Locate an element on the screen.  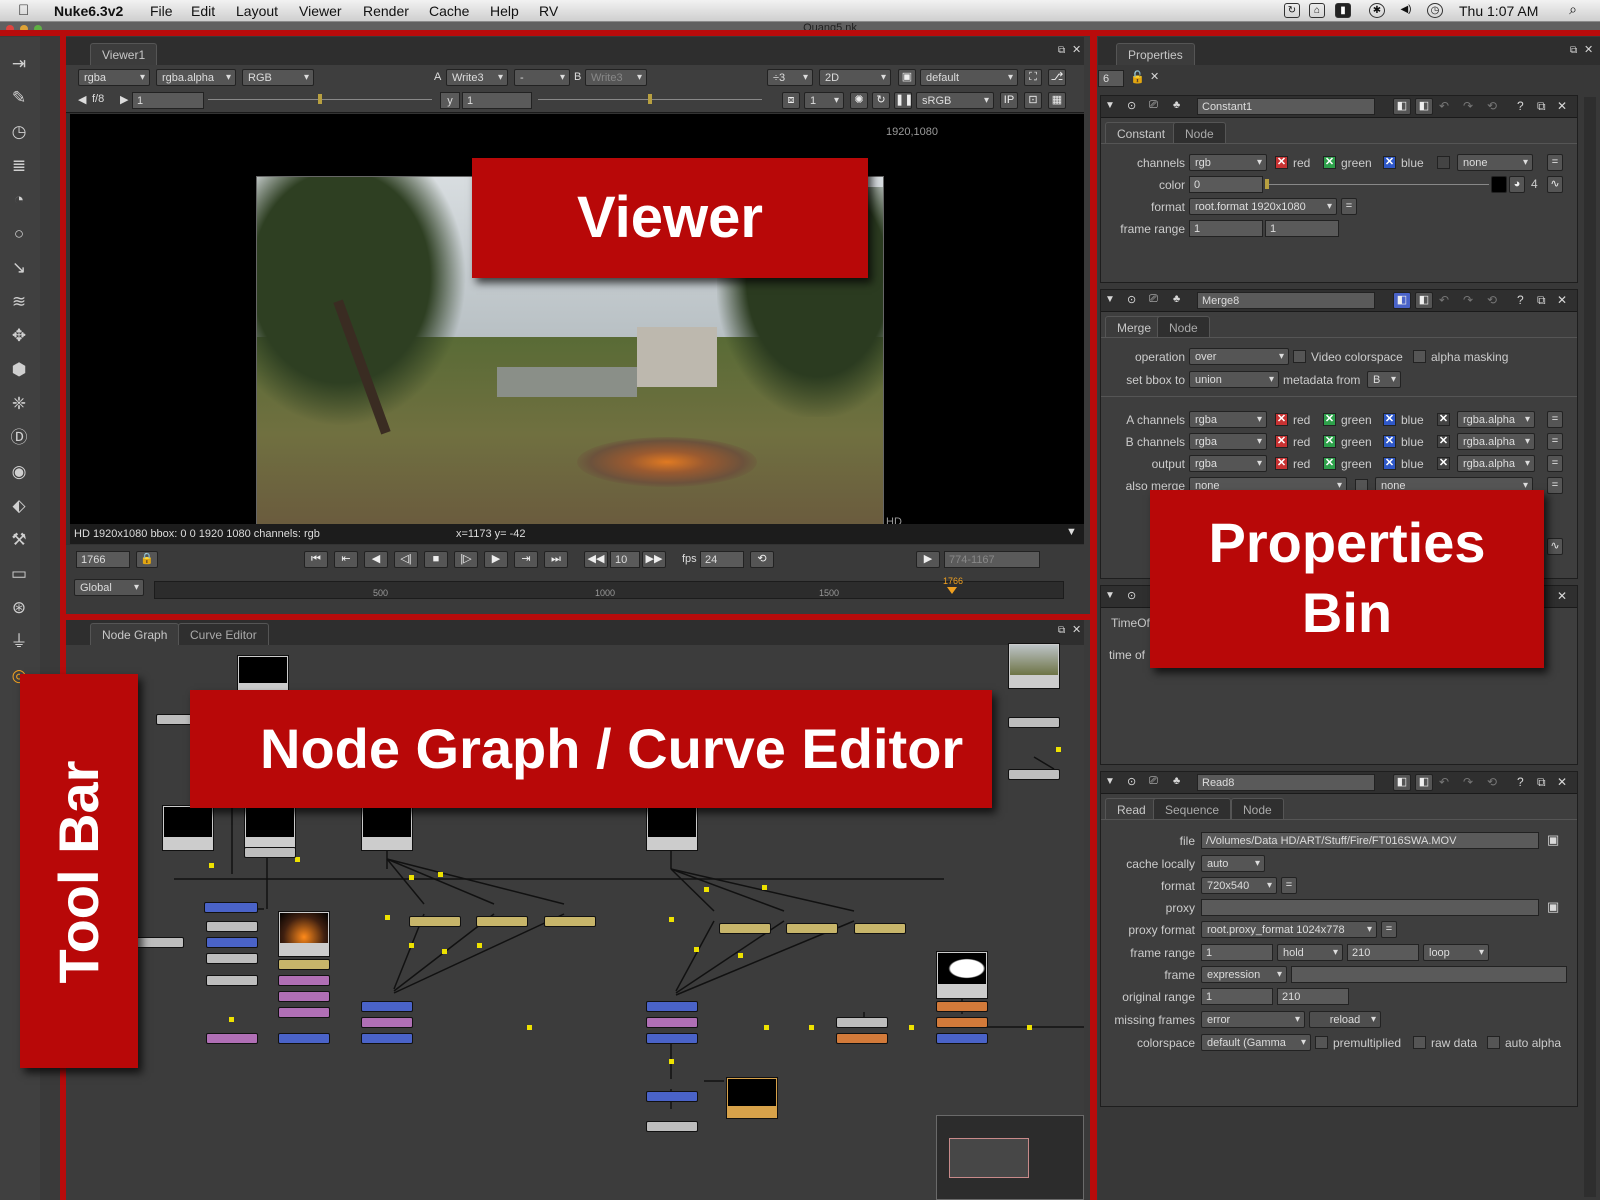
menu-rv: RV is located at coordinates (548, 11).